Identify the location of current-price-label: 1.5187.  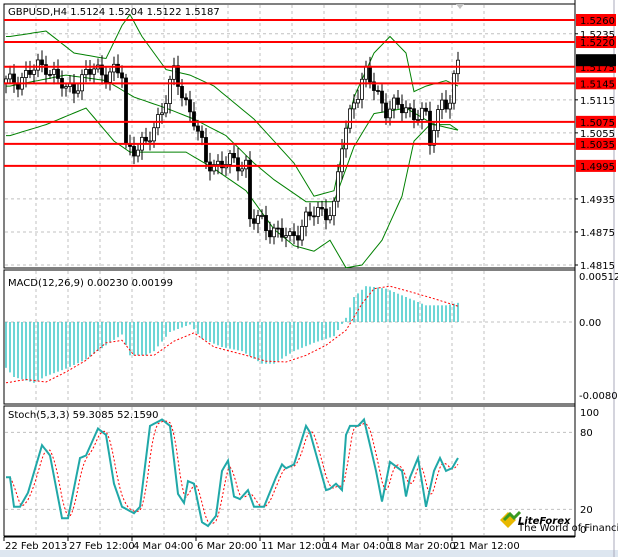
(597, 61).